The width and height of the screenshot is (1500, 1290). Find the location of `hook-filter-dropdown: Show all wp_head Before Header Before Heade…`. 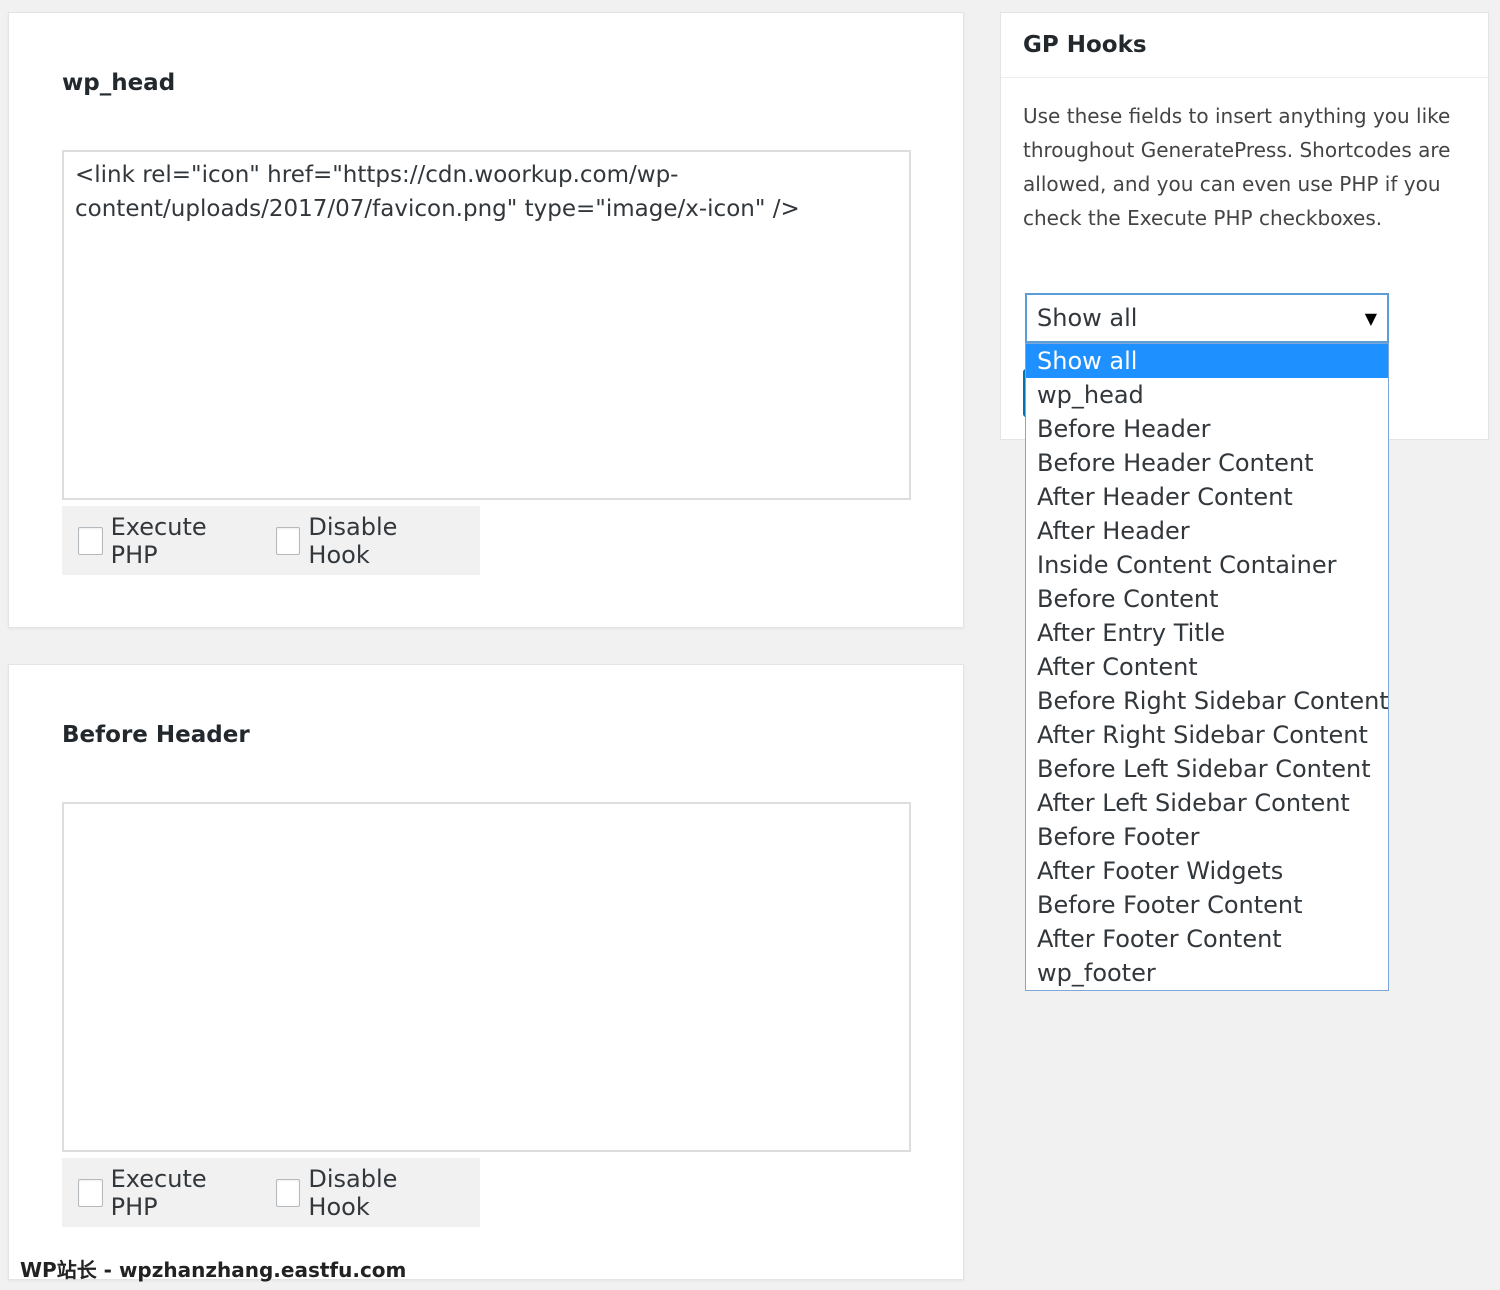

hook-filter-dropdown: Show all wp_head Before Header Before Heade… is located at coordinates (1207, 667).